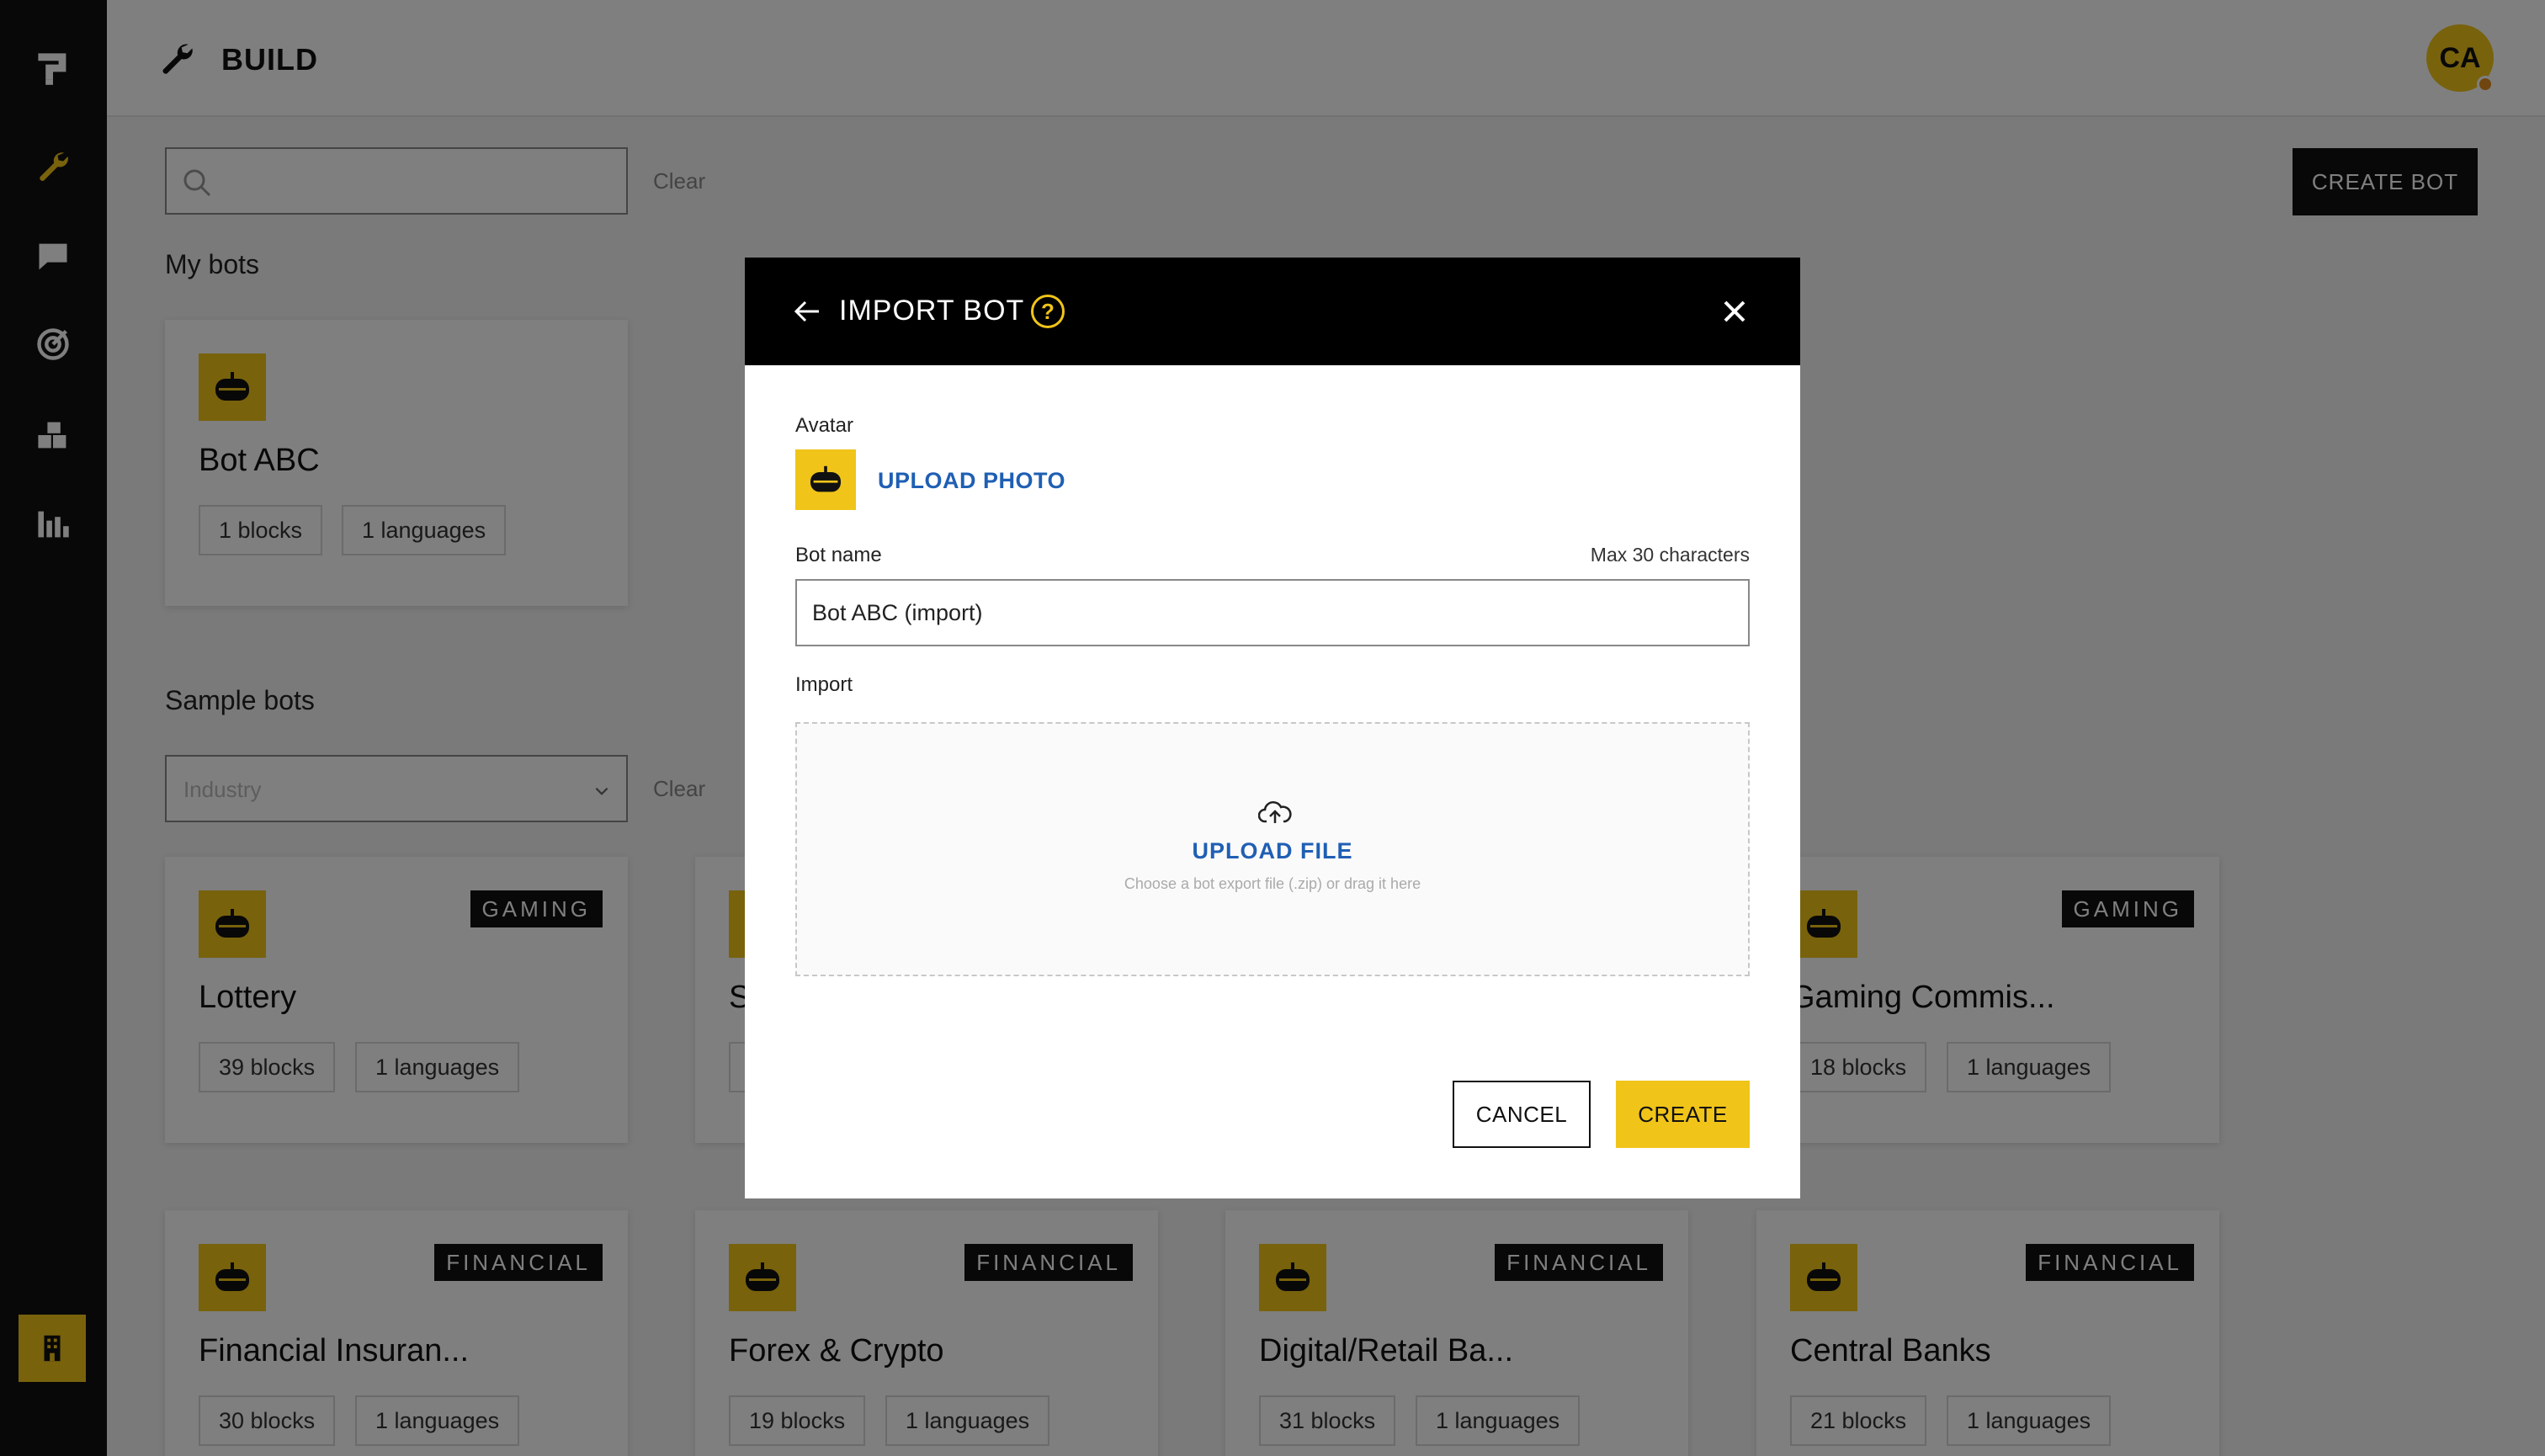 The image size is (2545, 1456). I want to click on bot-avatar-preview, so click(825, 479).